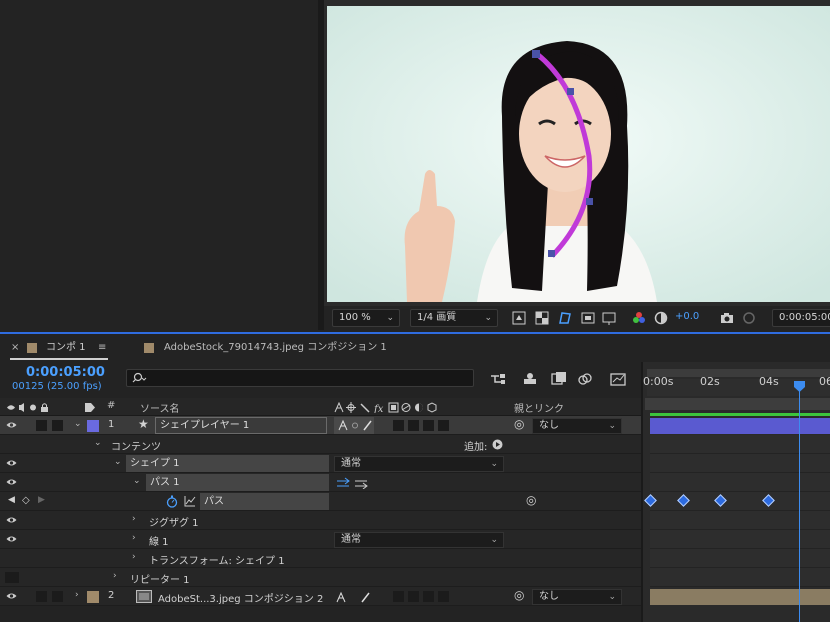  Describe the element at coordinates (740, 414) in the screenshot. I see `render-cache-bar` at that location.